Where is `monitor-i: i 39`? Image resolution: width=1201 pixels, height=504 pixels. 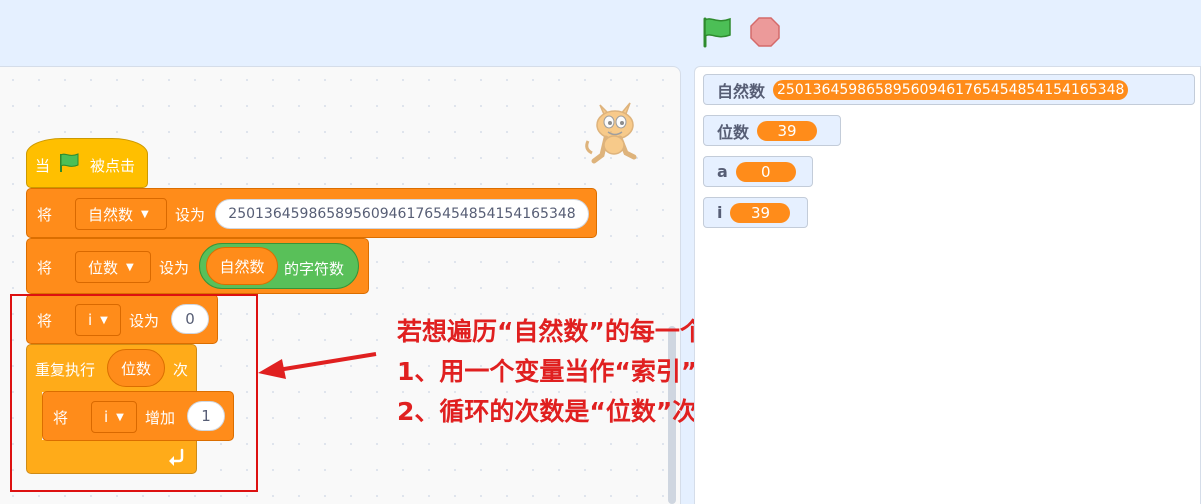
monitor-i: i 39 is located at coordinates (755, 212).